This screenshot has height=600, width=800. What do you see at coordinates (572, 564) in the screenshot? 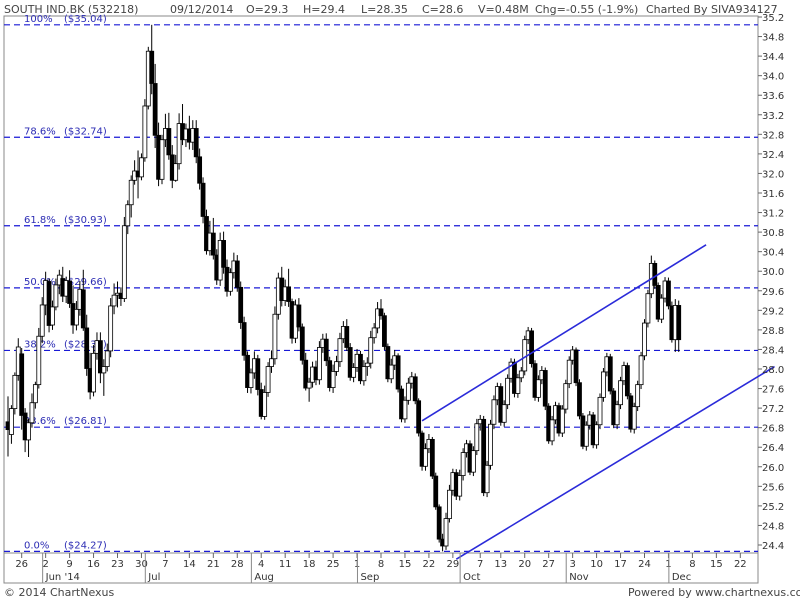
I see `x-tick-label: 3` at bounding box center [572, 564].